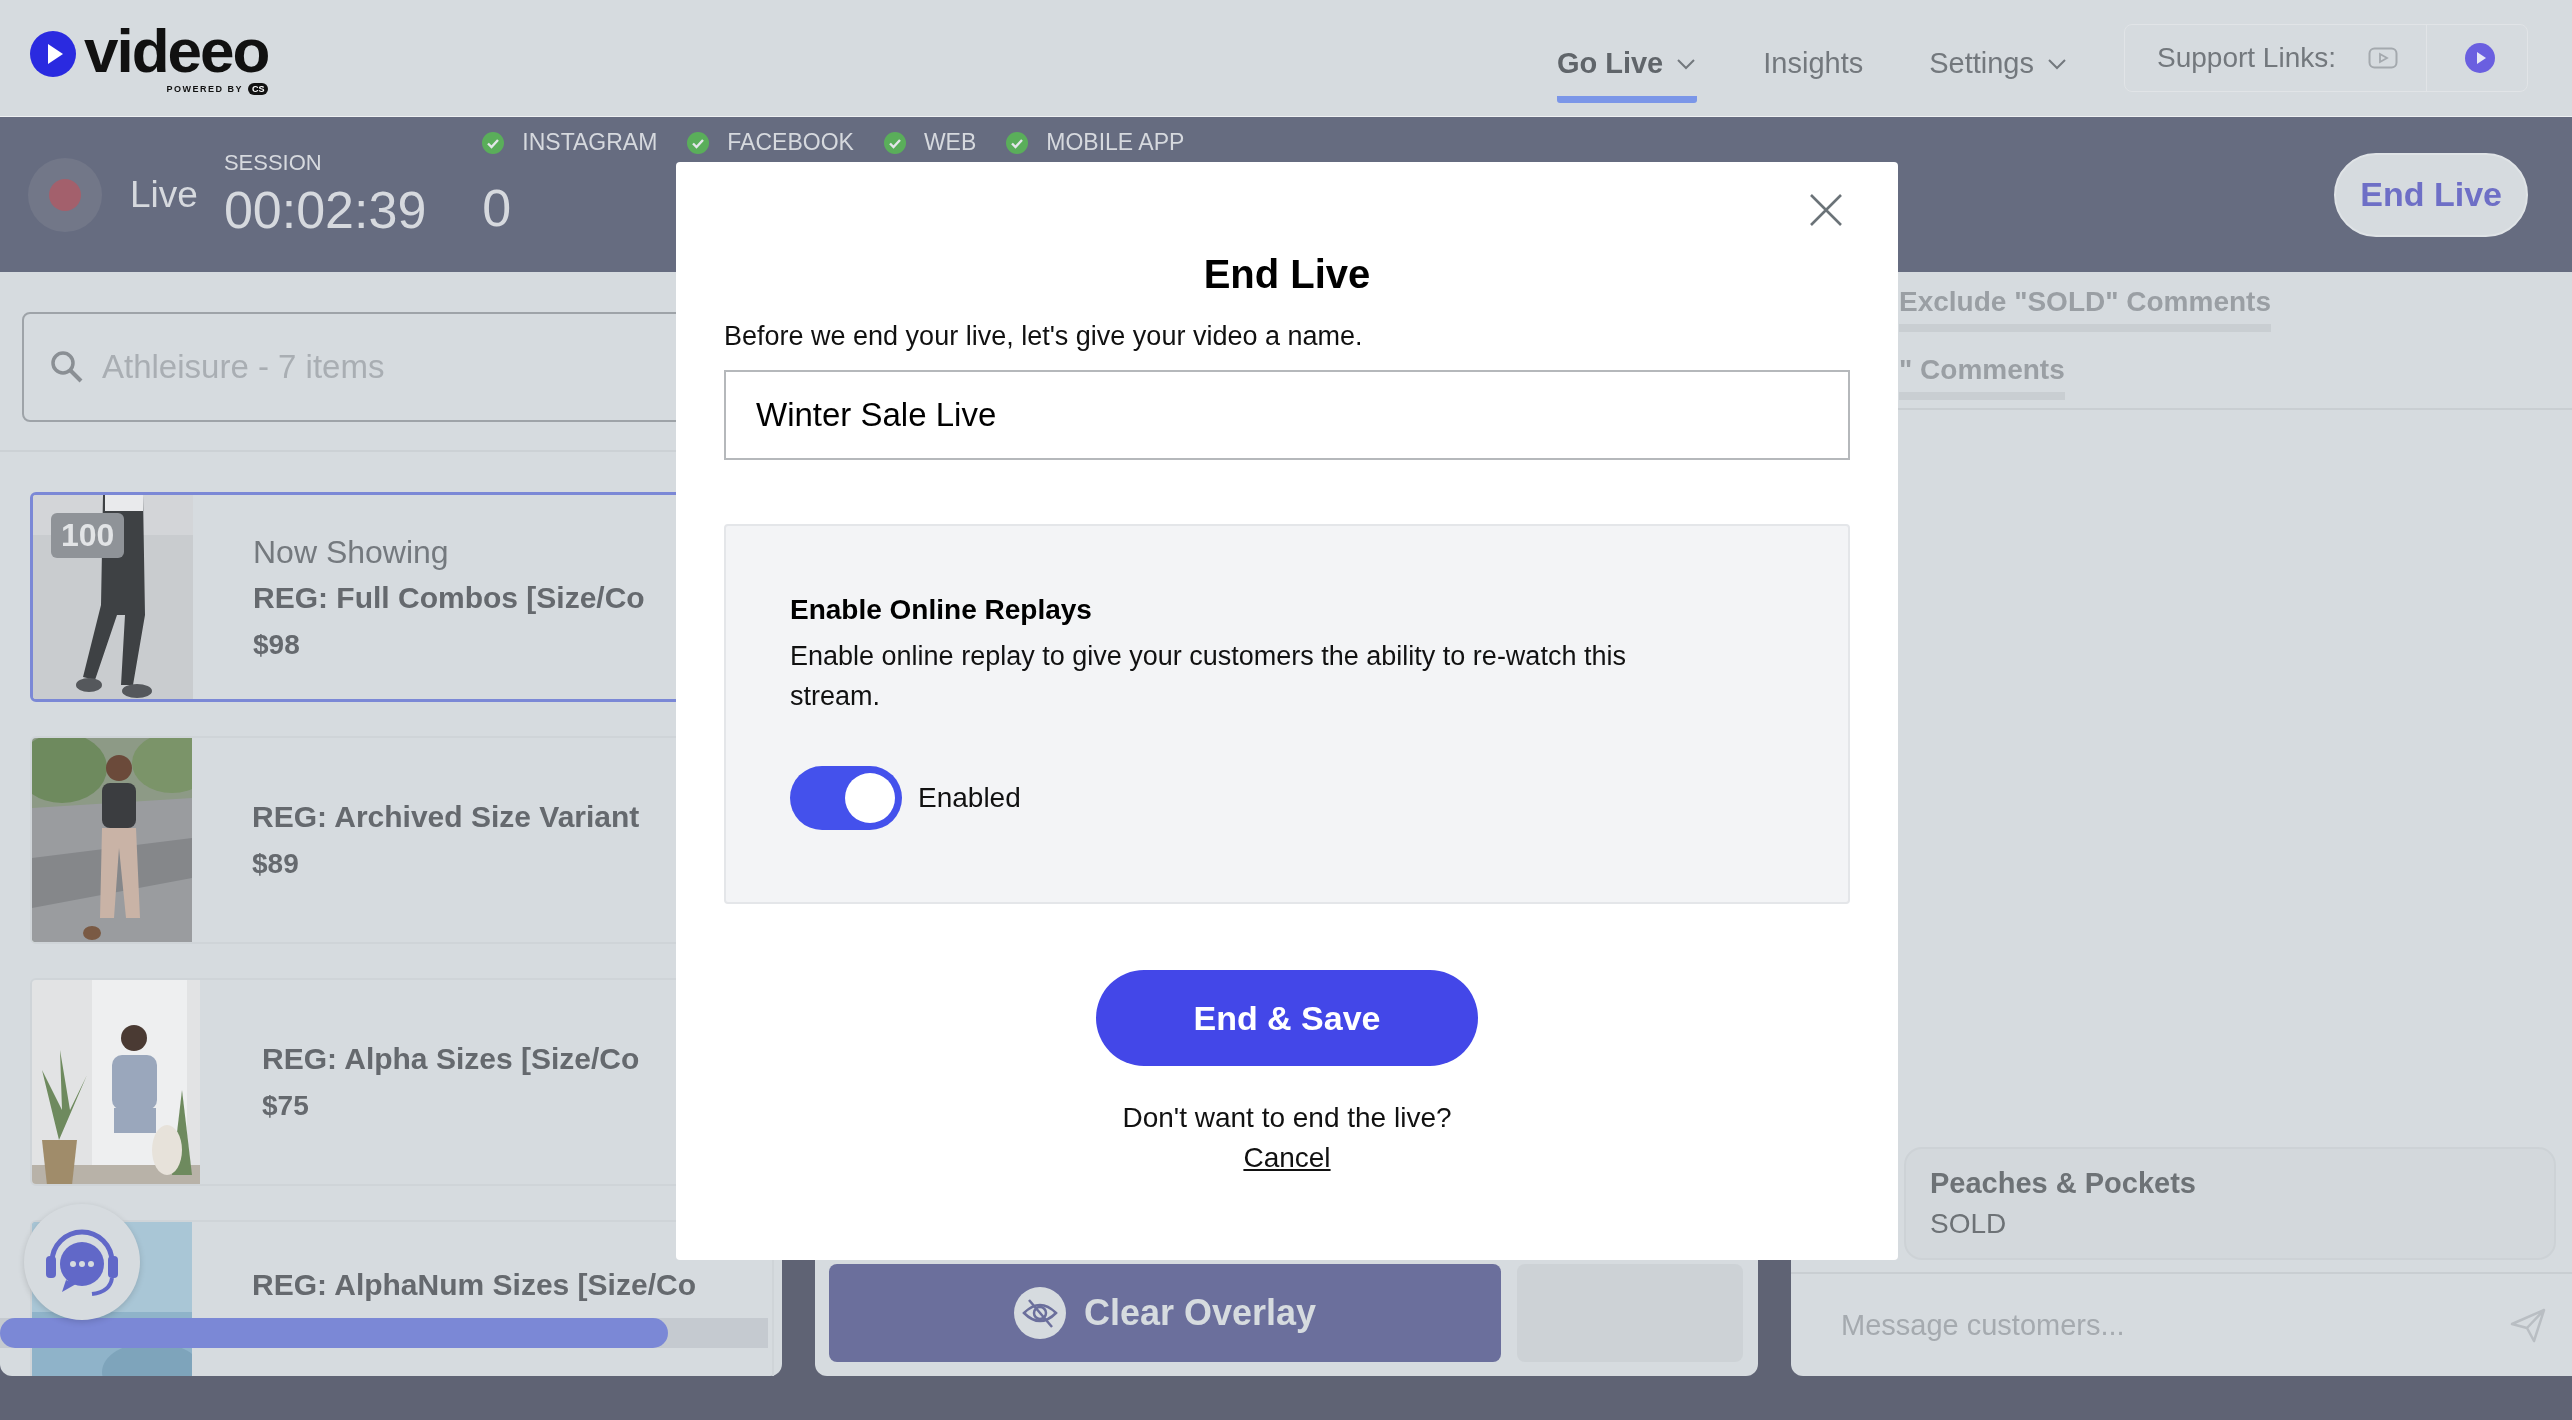  Describe the element at coordinates (258, 89) in the screenshot. I see `logo-badge: CS` at that location.